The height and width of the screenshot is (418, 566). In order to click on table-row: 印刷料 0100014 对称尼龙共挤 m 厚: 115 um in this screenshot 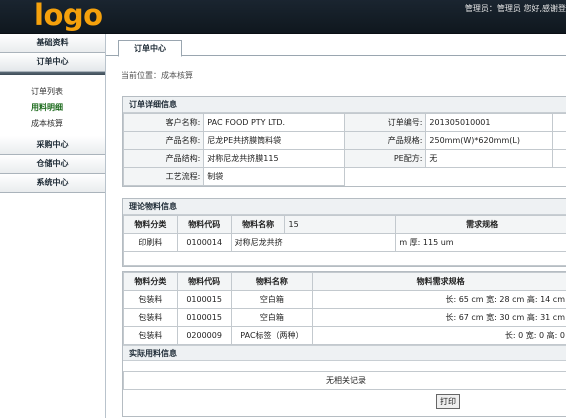, I will do `click(344, 242)`.